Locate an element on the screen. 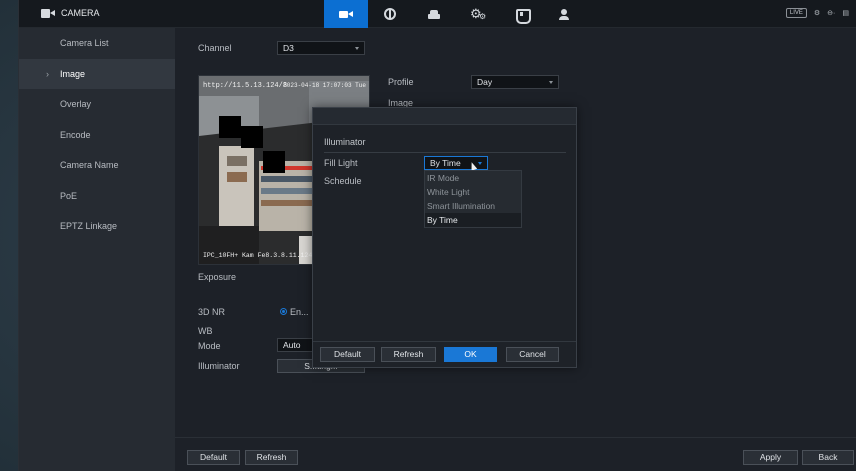  security-icon is located at coordinates (523, 16).